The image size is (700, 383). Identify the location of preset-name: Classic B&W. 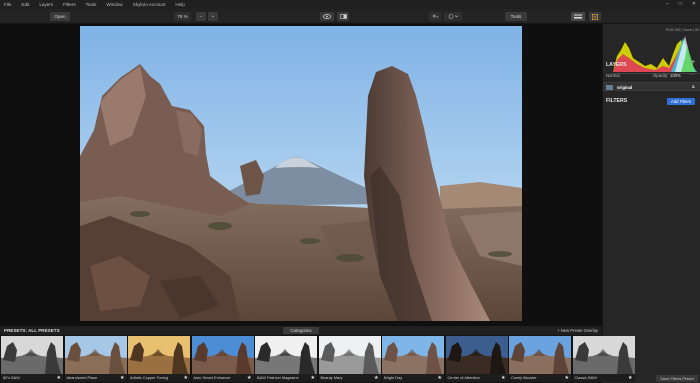
(603, 378).